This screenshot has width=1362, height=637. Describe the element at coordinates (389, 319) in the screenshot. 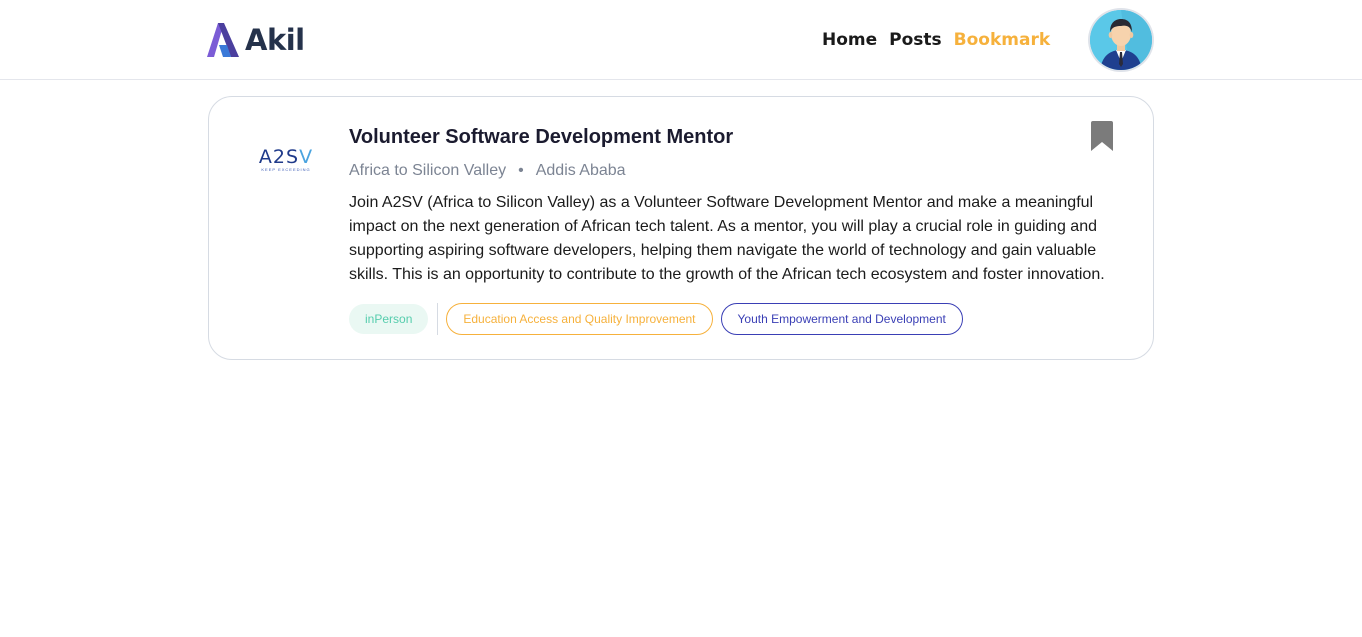

I see `op-type-badge: inPerson` at that location.